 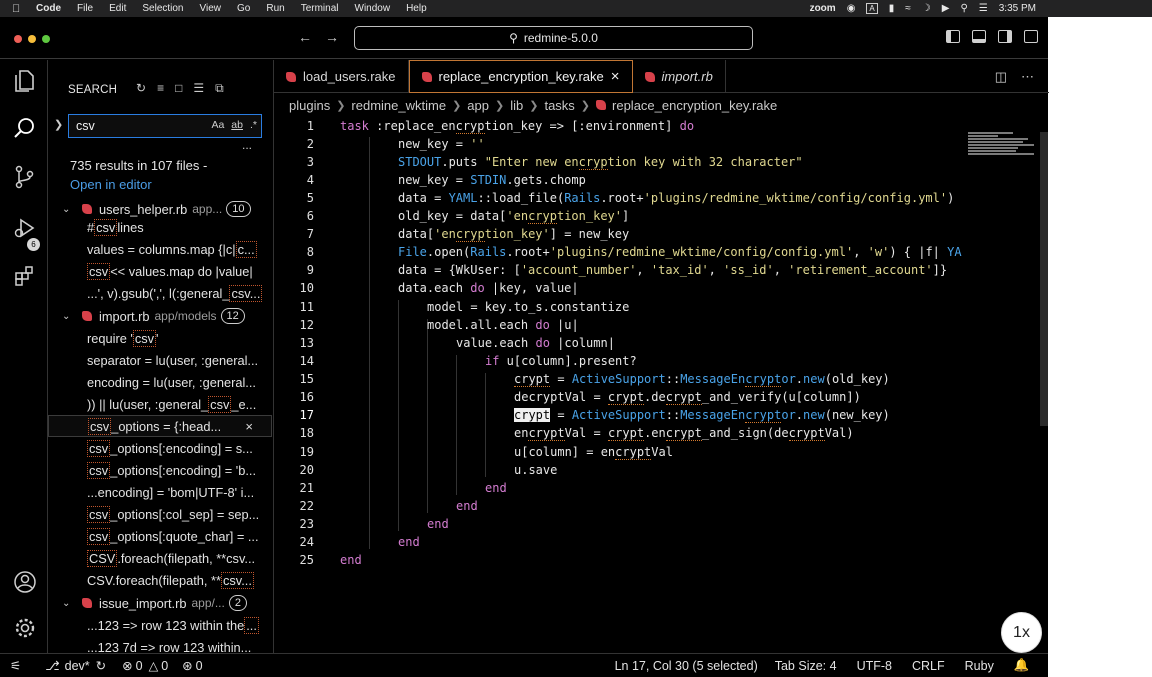 I want to click on search-match: require ' csv ', so click(x=160, y=338).